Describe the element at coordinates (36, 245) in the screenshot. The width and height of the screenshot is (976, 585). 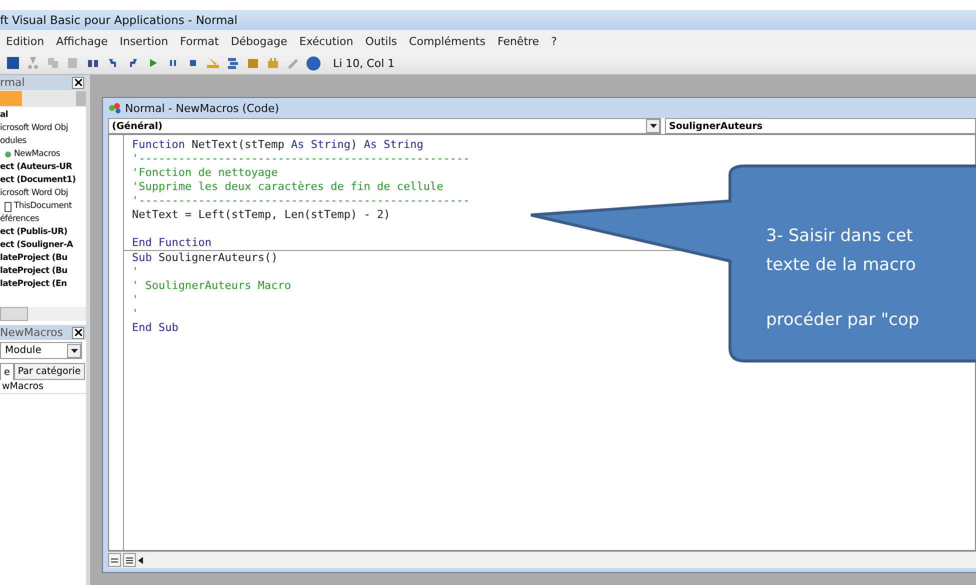
I see `tree-item: ect (Souligner-A` at that location.